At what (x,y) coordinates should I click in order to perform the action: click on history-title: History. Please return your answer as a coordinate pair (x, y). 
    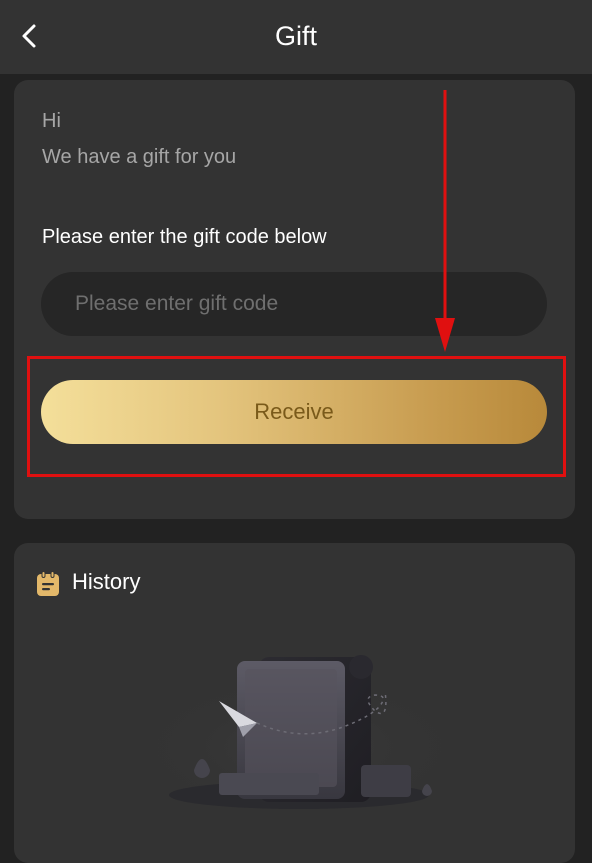
    Looking at the image, I should click on (106, 581).